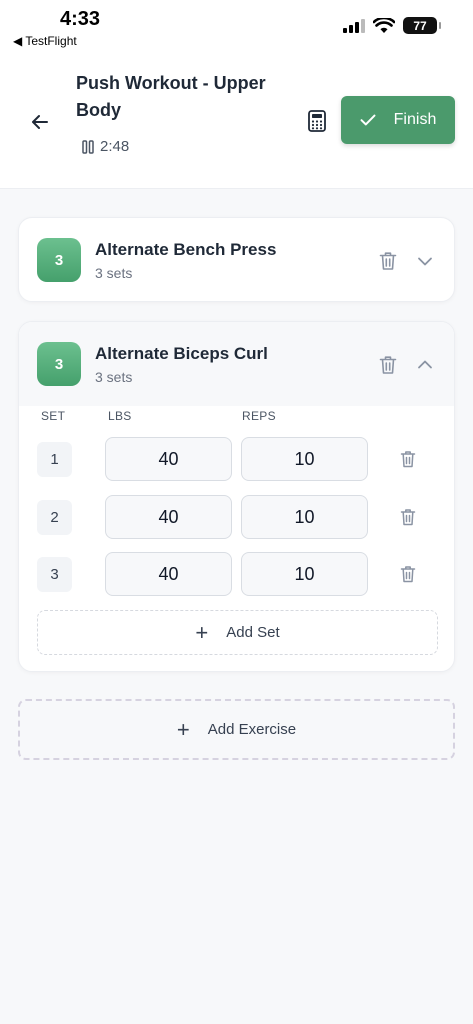 Image resolution: width=473 pixels, height=1024 pixels. What do you see at coordinates (45, 41) in the screenshot?
I see `back-to-testflight-link: ◀ TestFlight` at bounding box center [45, 41].